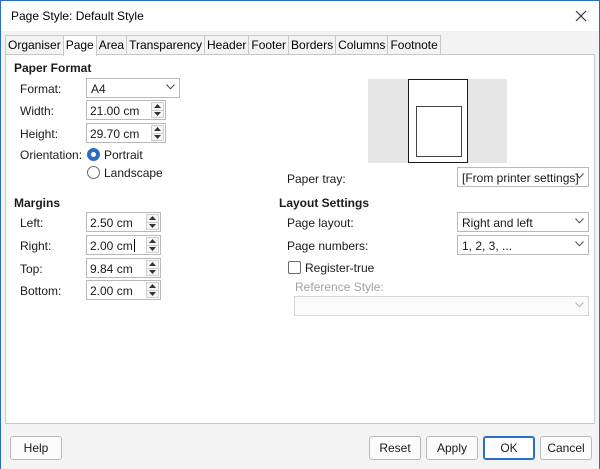  I want to click on width-spinner: 21.00 cm, so click(126, 110).